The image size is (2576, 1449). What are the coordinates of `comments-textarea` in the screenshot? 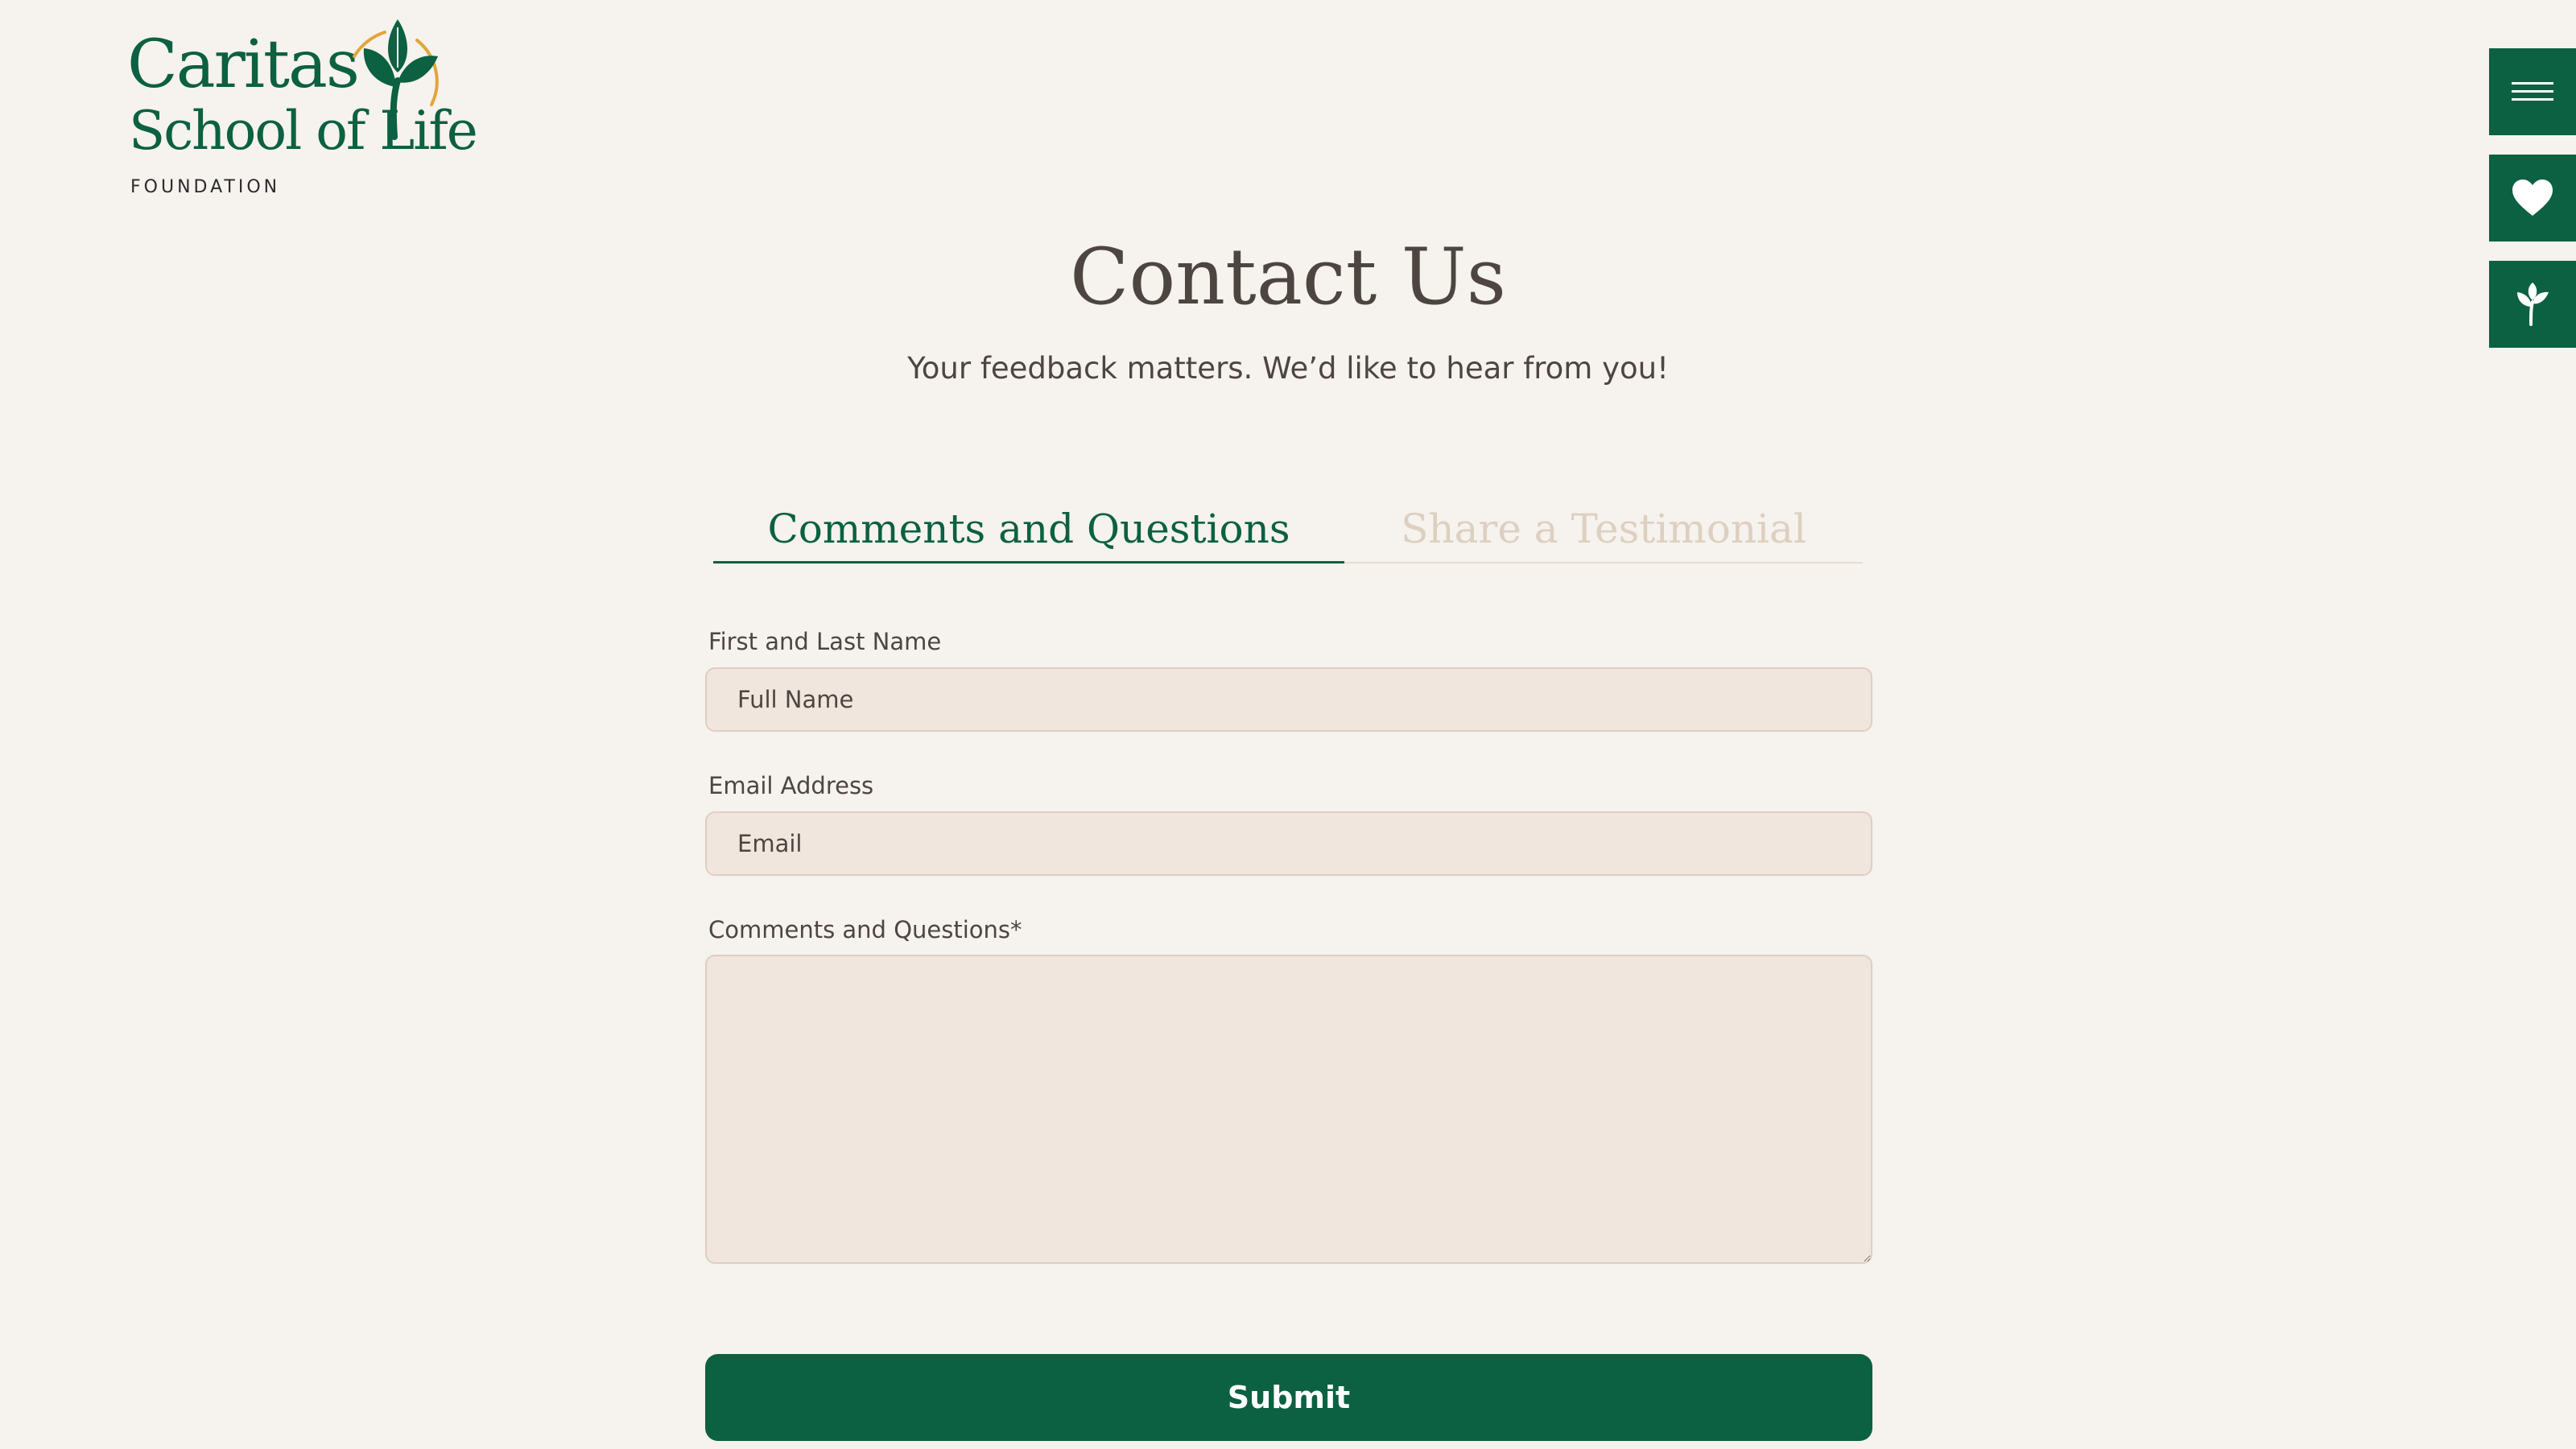 It's located at (1288, 1110).